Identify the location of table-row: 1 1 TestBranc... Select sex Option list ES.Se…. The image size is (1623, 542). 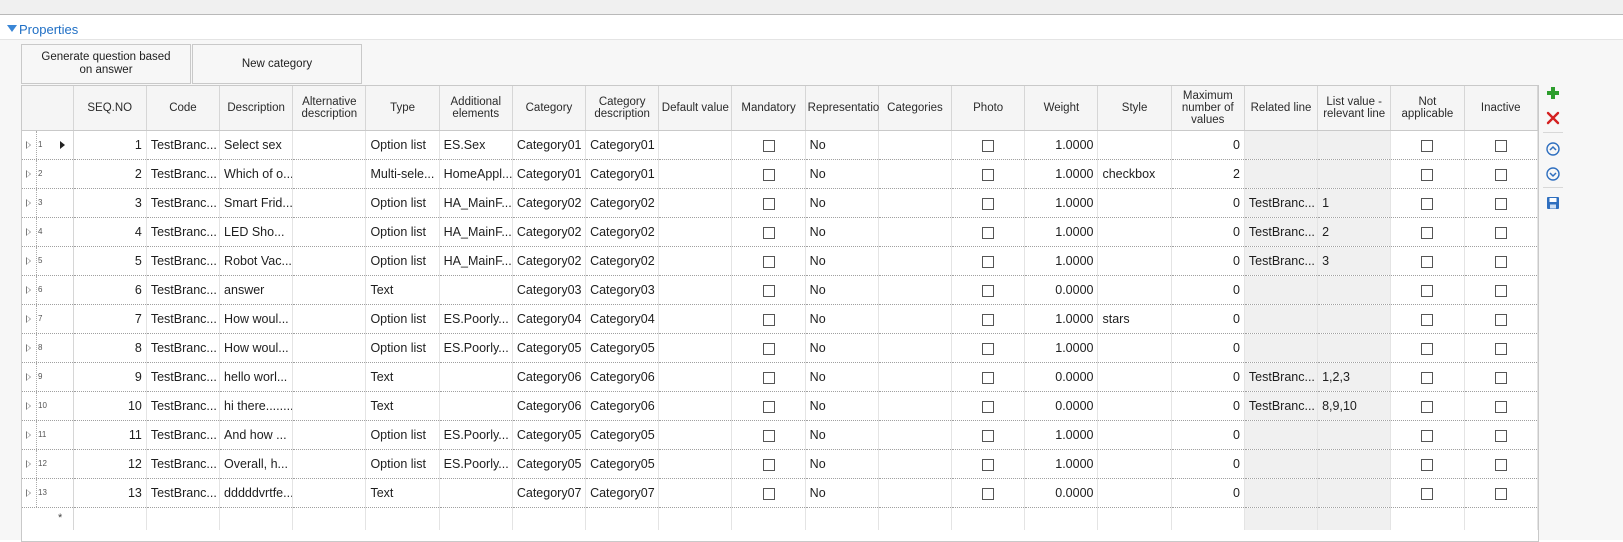
(780, 145).